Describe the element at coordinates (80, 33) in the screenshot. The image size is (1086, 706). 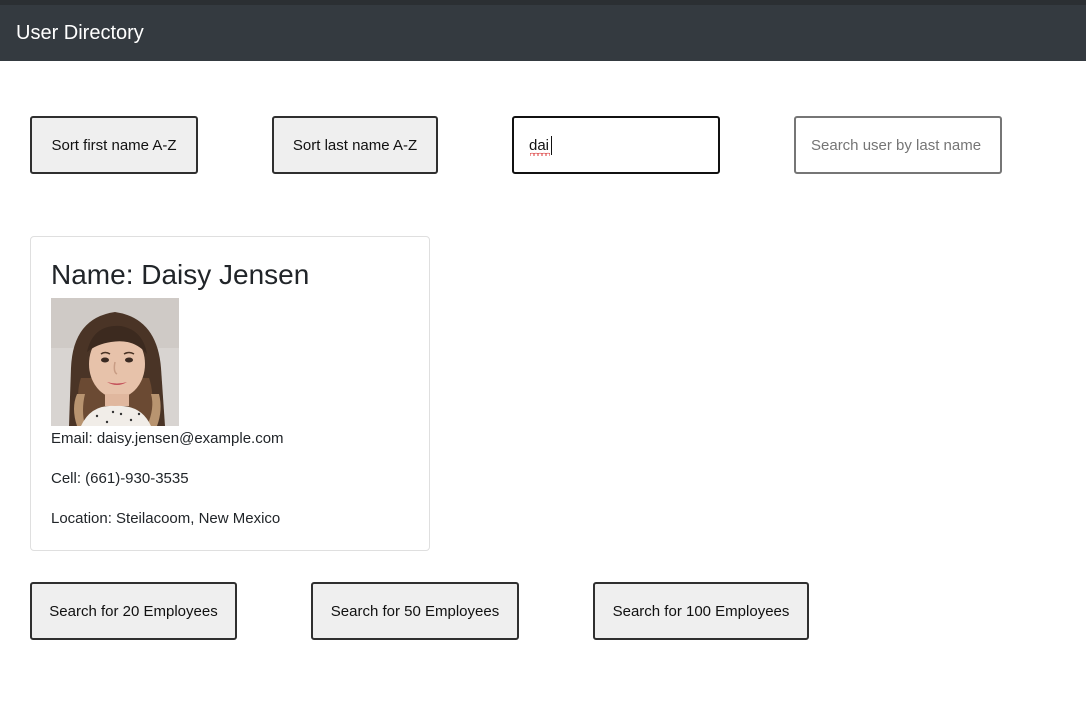
I see `navbar-brand: User Directory` at that location.